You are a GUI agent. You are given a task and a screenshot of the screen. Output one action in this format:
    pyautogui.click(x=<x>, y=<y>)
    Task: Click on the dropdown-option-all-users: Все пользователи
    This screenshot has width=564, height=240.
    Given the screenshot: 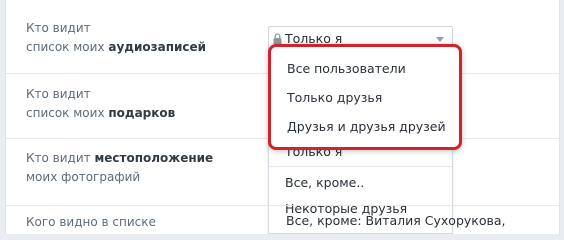 What is the action you would take?
    pyautogui.click(x=346, y=68)
    